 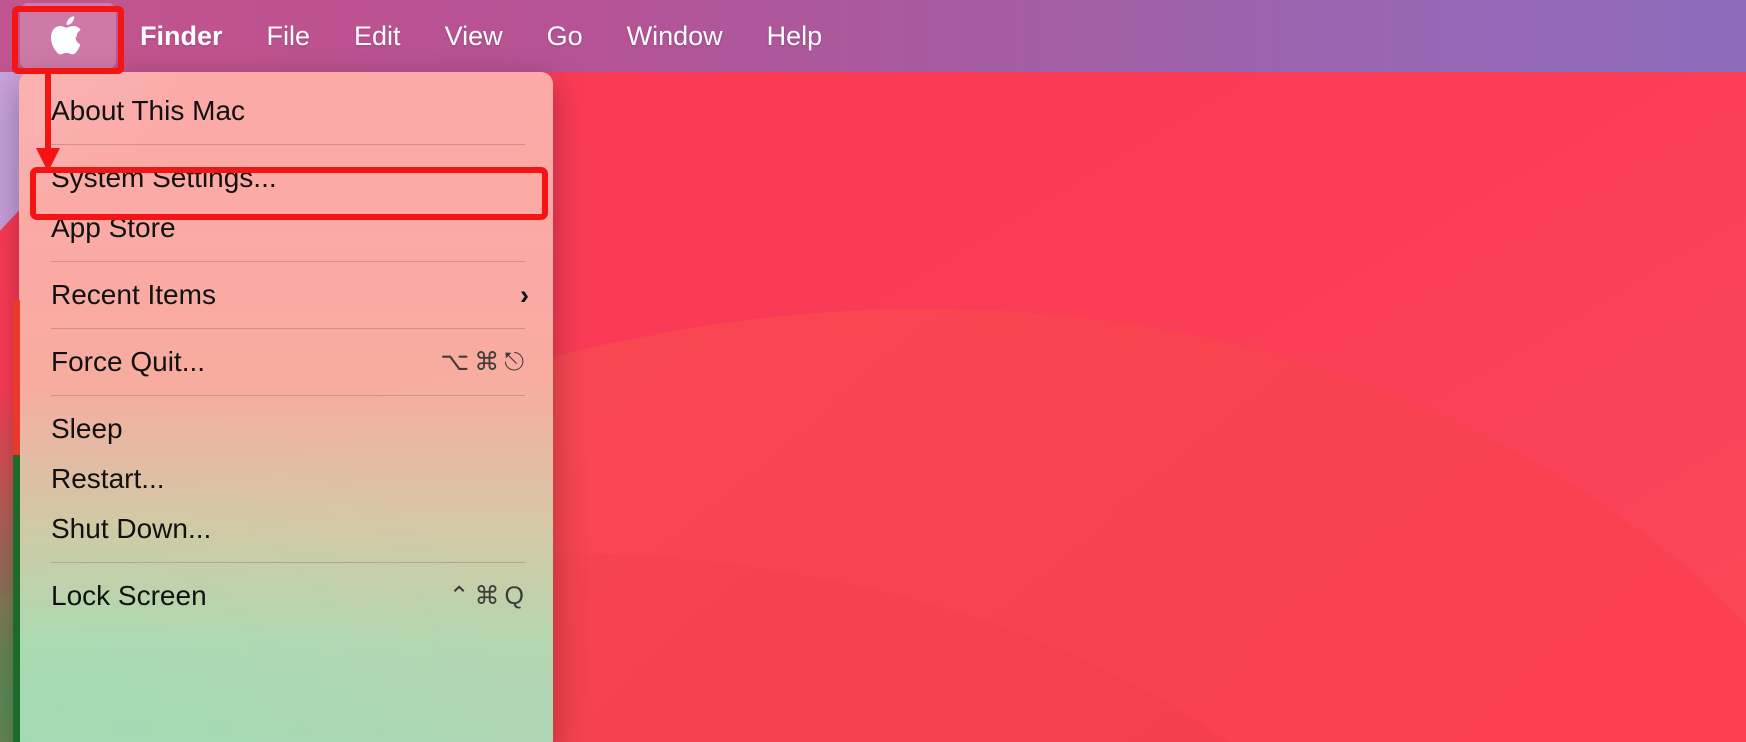 What do you see at coordinates (484, 362) in the screenshot?
I see `menu-item-shortcut: ⌥⌘⎋` at bounding box center [484, 362].